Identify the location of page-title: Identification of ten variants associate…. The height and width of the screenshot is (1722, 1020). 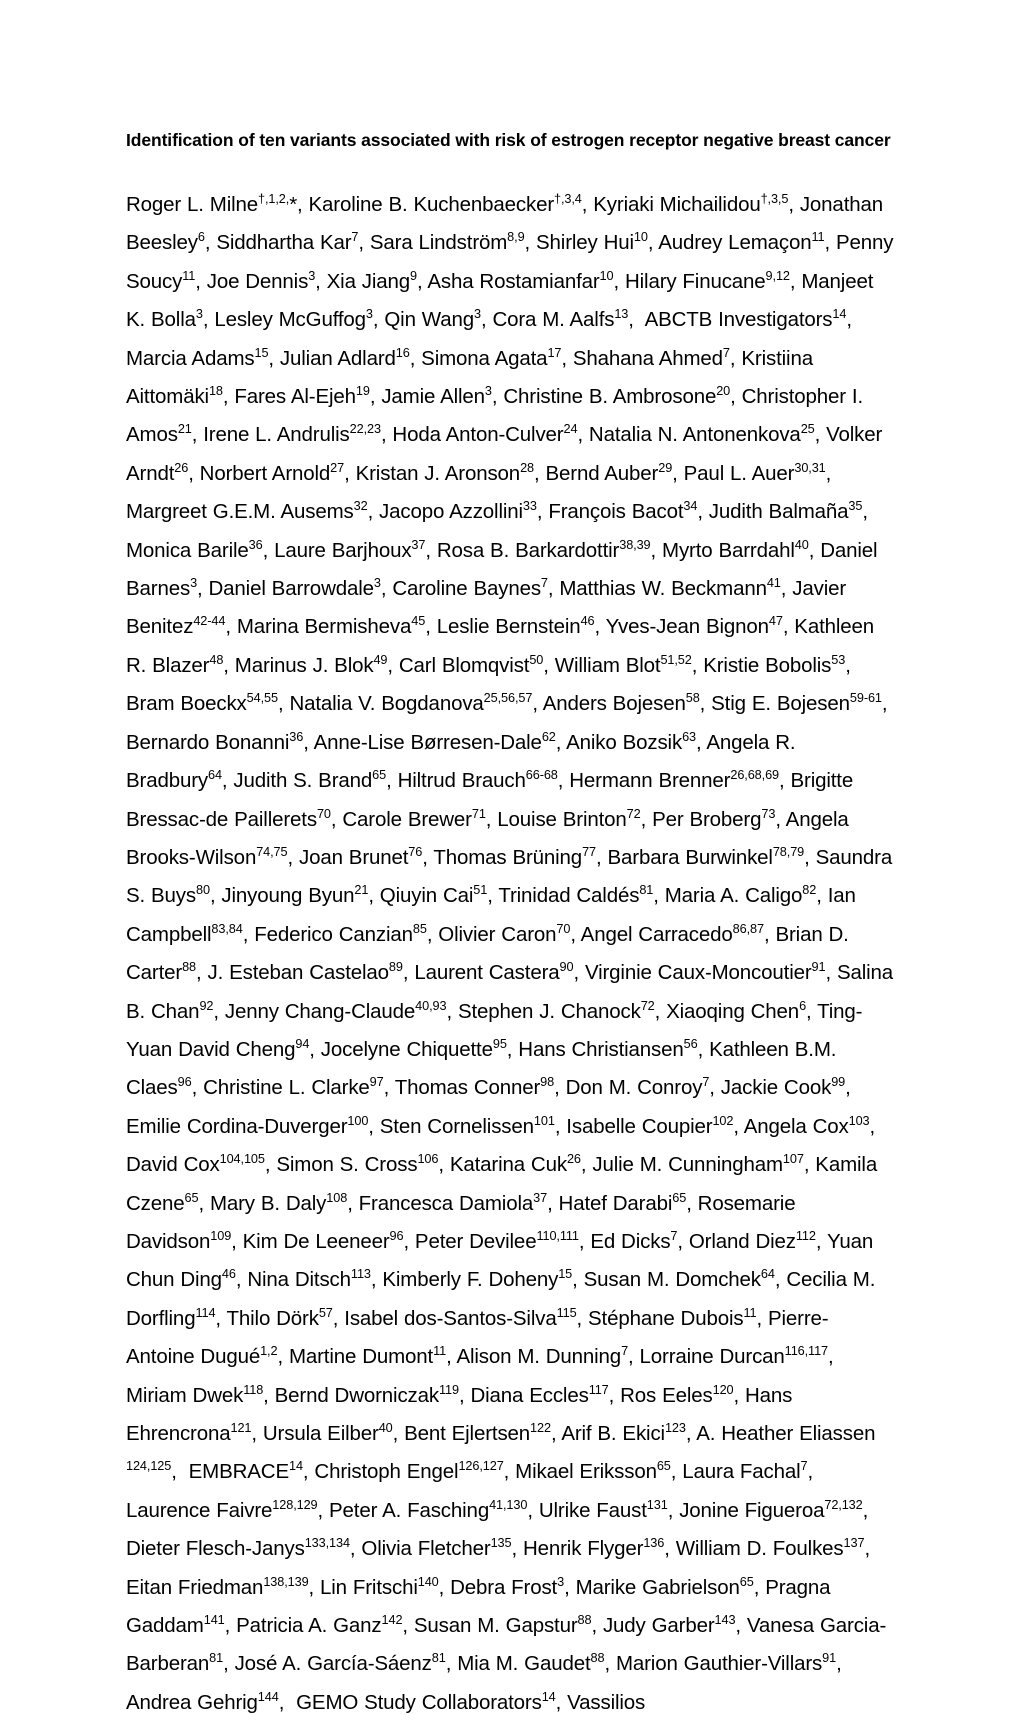
(508, 140).